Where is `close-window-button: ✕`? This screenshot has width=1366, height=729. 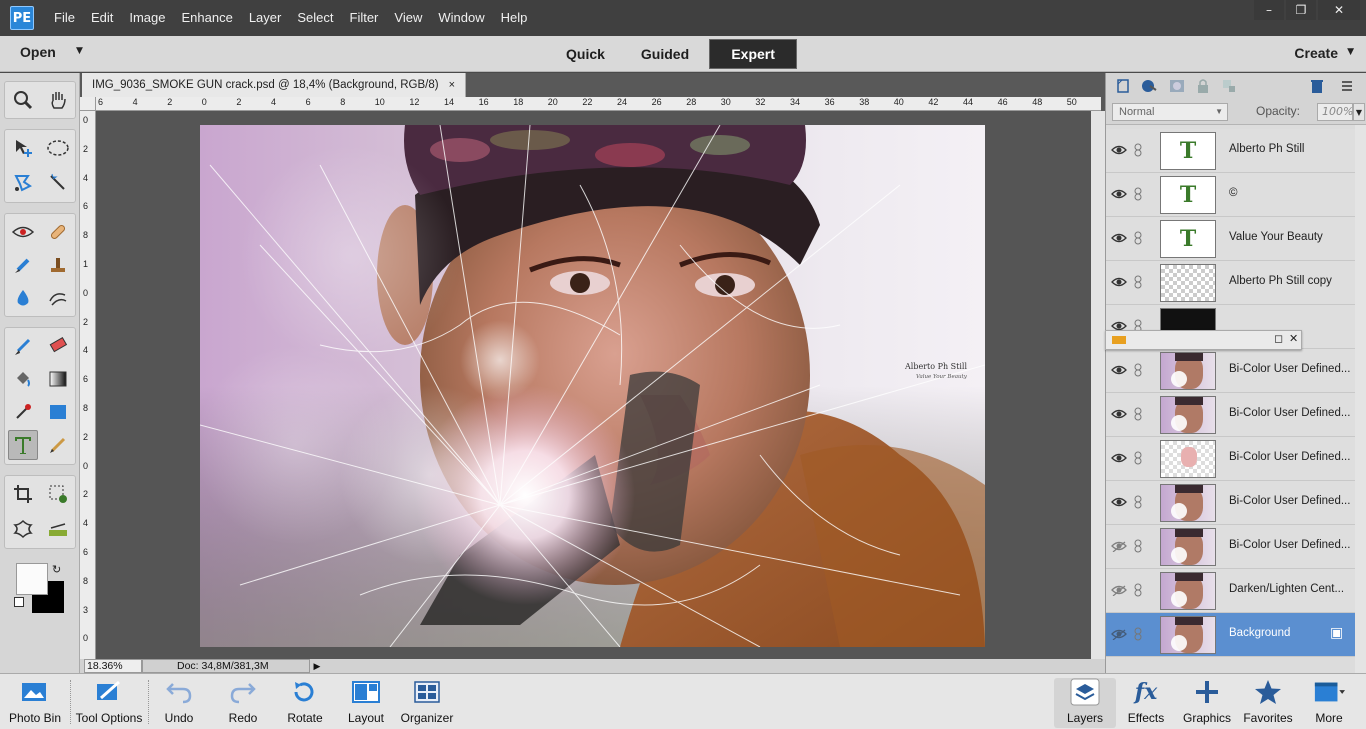 close-window-button: ✕ is located at coordinates (1339, 10).